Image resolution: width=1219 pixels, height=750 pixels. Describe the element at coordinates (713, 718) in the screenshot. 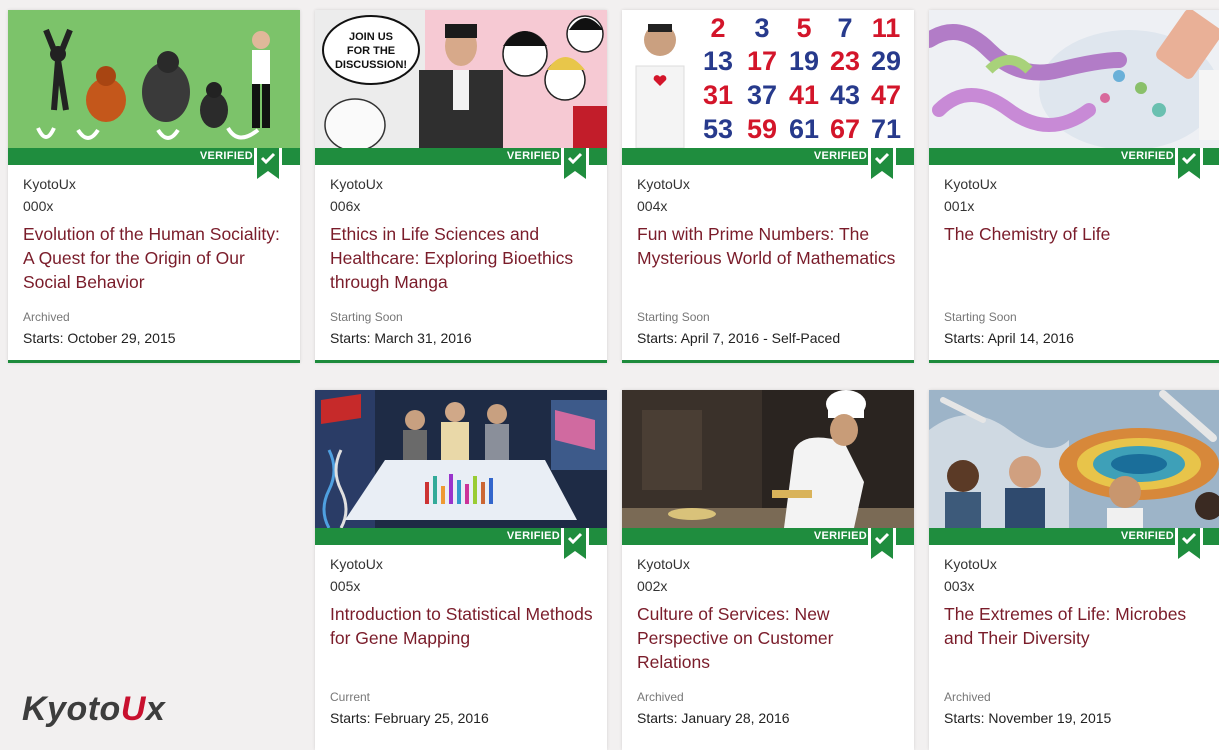

I see `course-start-date: Starts: January 28, 2016` at that location.